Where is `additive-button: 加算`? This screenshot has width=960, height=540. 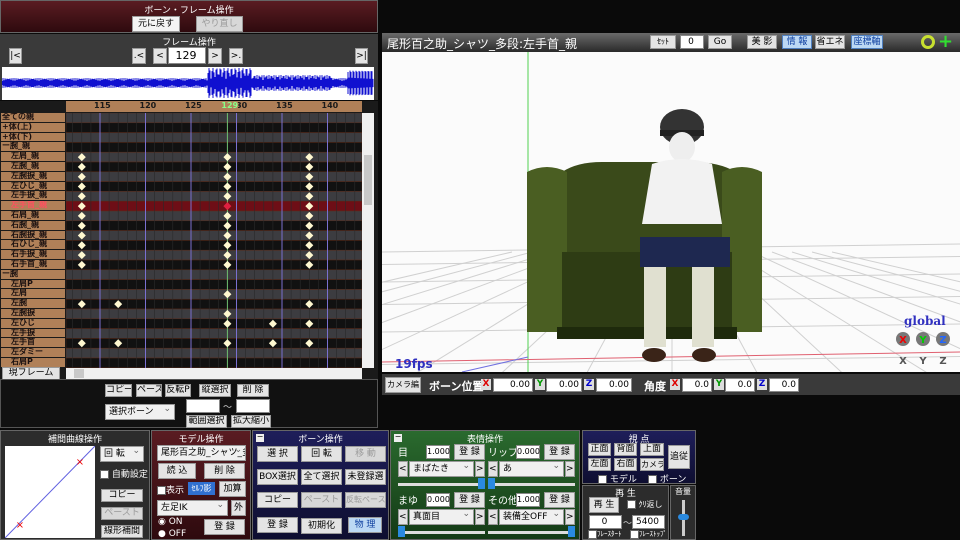
additive-button: 加算 is located at coordinates (232, 489).